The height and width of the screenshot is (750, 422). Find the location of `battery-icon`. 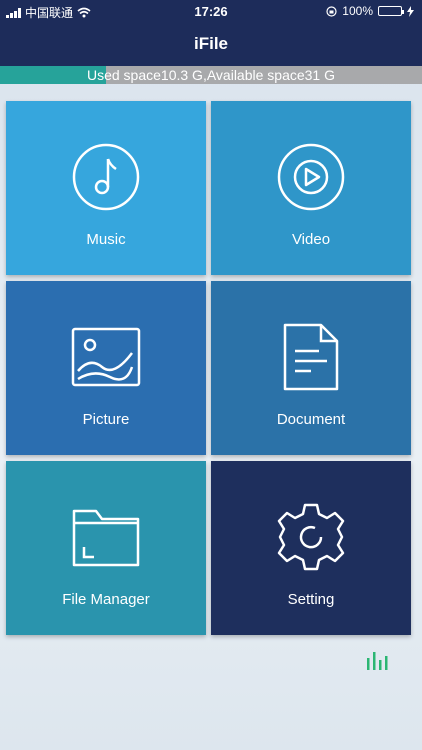

battery-icon is located at coordinates (391, 11).